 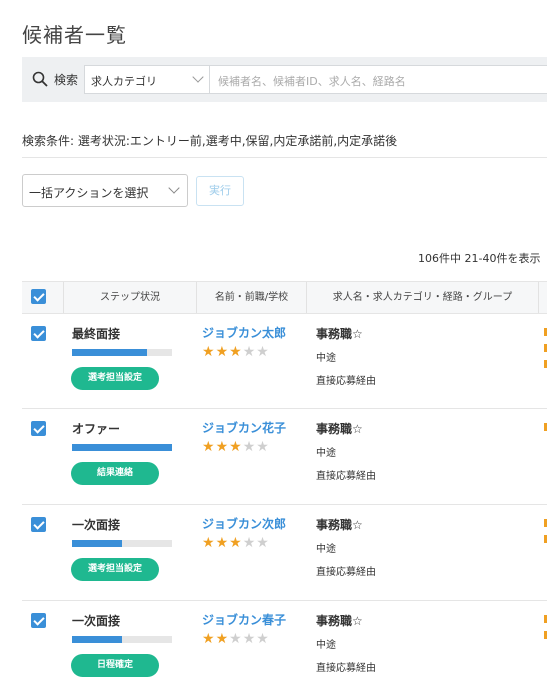 What do you see at coordinates (244, 619) in the screenshot?
I see `candidate-name-link: ジョブカン春子` at bounding box center [244, 619].